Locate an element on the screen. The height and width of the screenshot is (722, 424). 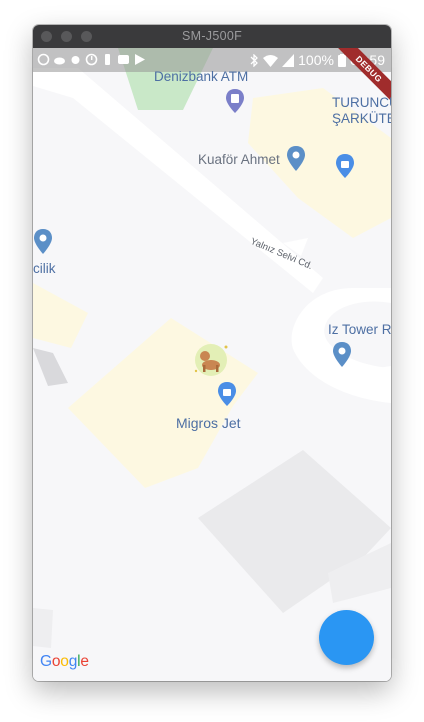
bluetooth-icon is located at coordinates (254, 60).